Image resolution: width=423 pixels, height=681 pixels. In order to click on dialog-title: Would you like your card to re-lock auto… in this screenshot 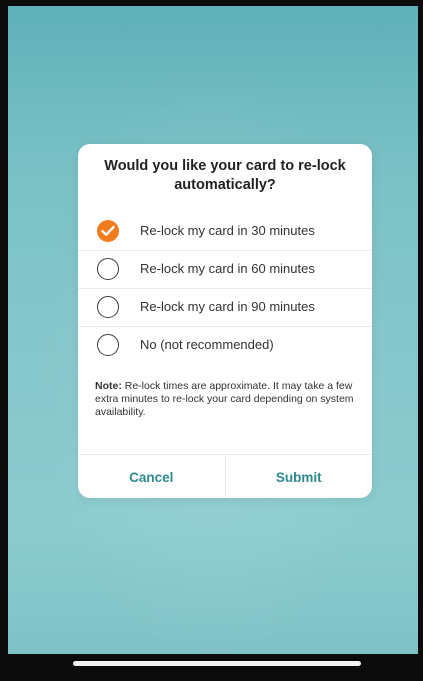, I will do `click(225, 175)`.